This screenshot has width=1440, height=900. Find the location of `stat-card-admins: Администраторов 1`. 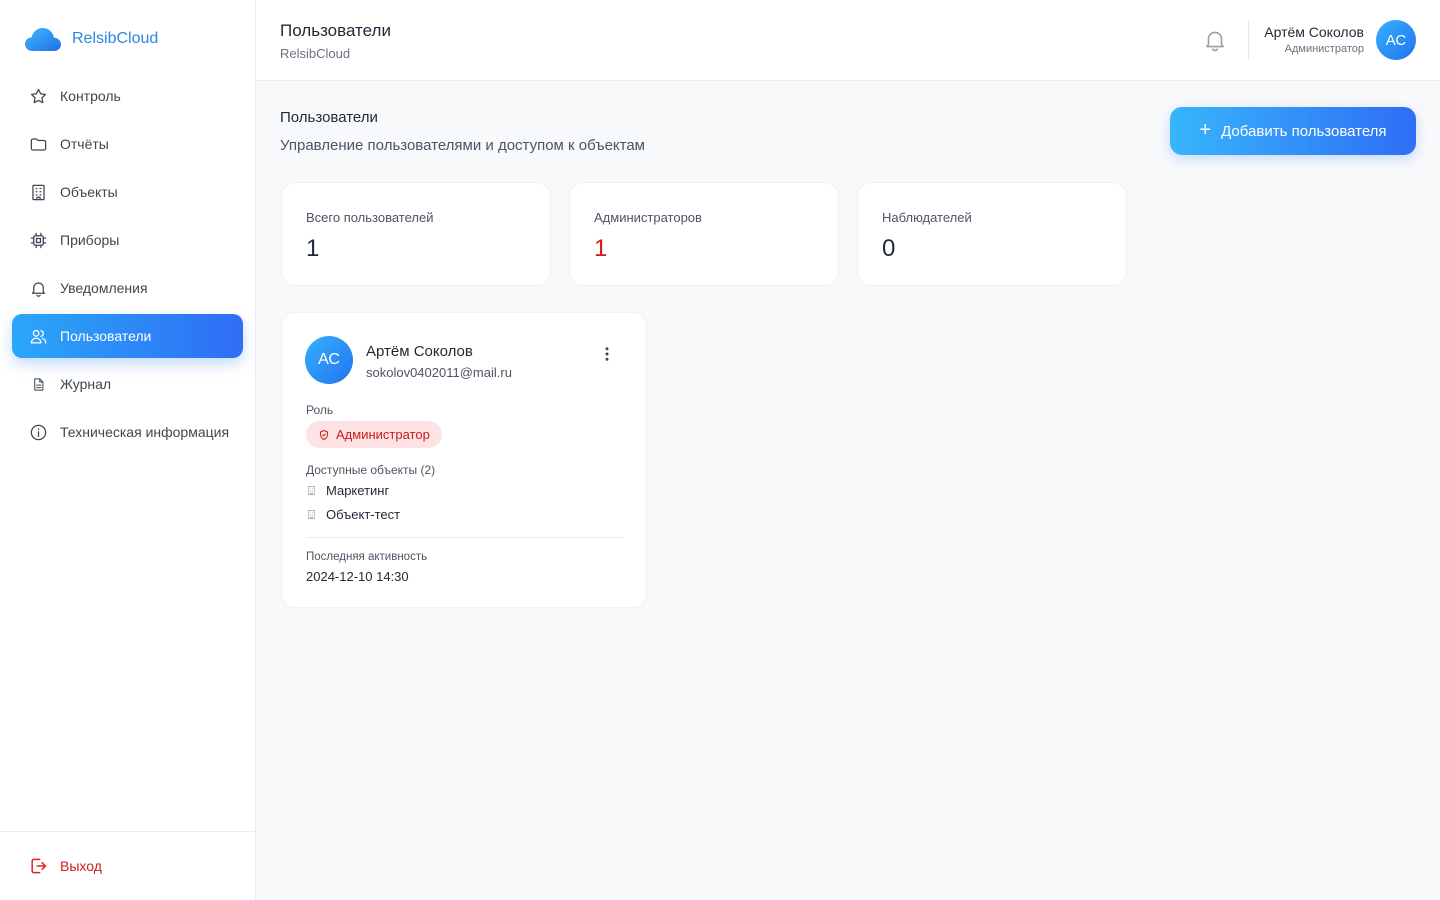

stat-card-admins: Администраторов 1 is located at coordinates (704, 234).